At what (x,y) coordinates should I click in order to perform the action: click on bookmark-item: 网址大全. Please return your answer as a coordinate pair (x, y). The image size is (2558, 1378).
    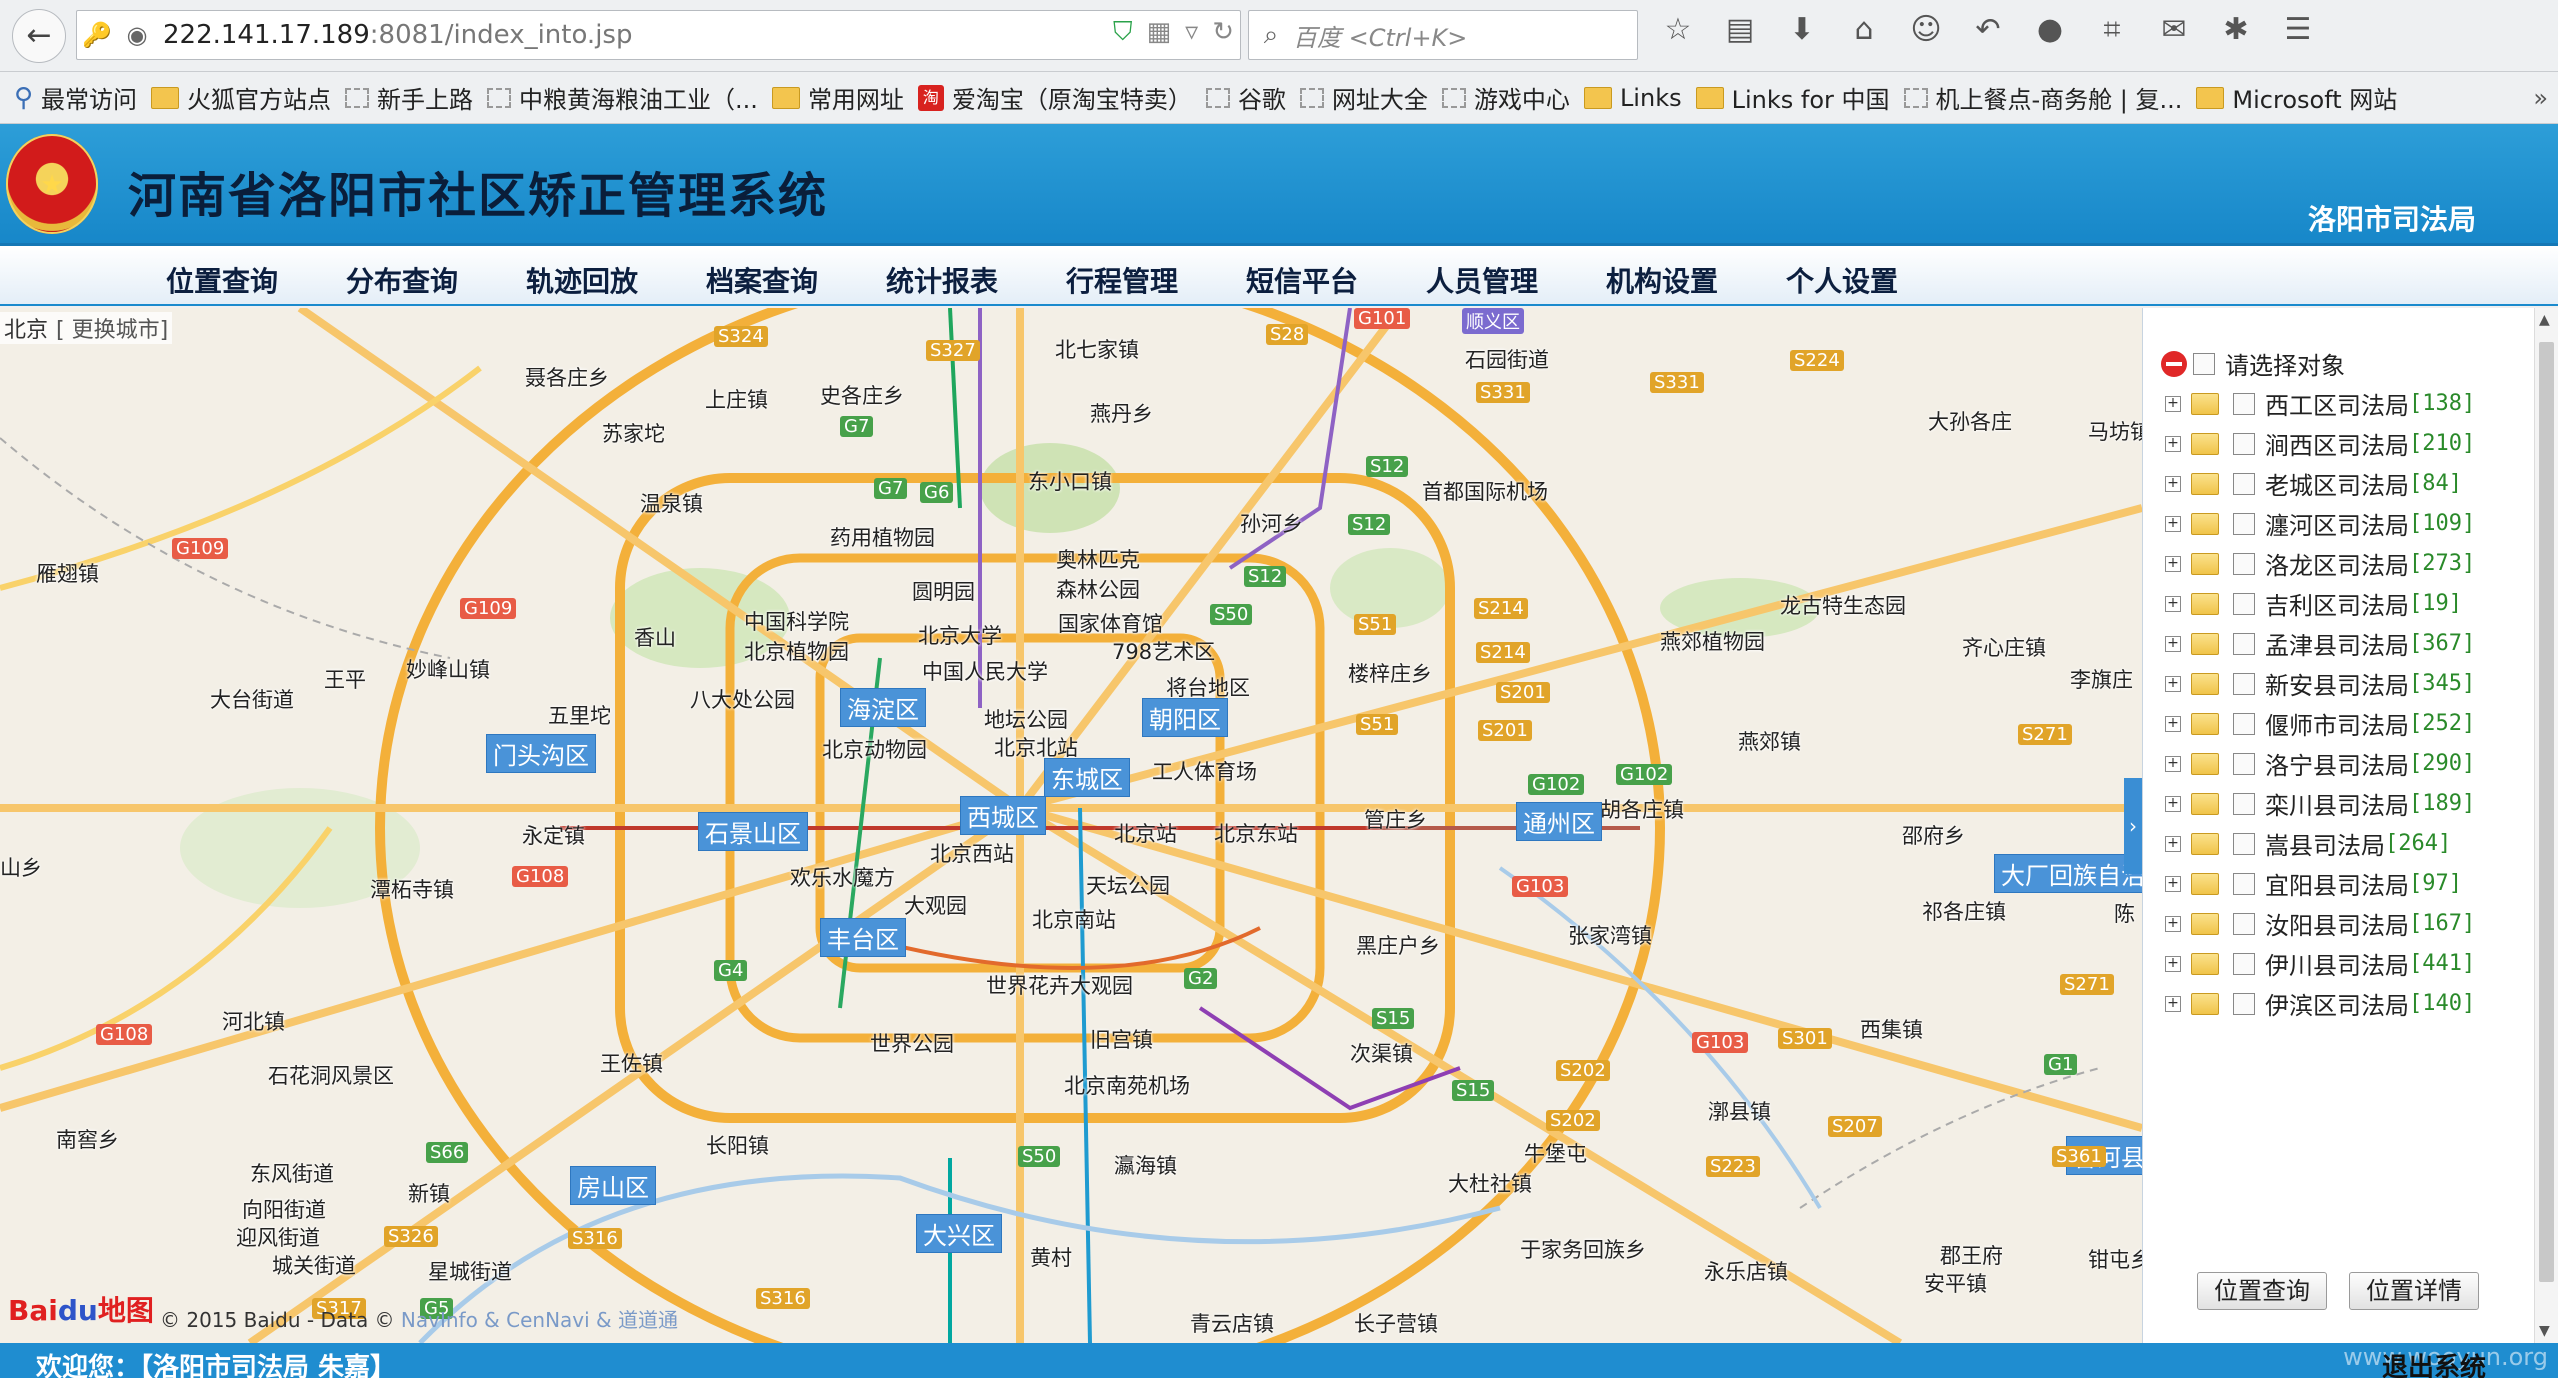
    Looking at the image, I should click on (1363, 97).